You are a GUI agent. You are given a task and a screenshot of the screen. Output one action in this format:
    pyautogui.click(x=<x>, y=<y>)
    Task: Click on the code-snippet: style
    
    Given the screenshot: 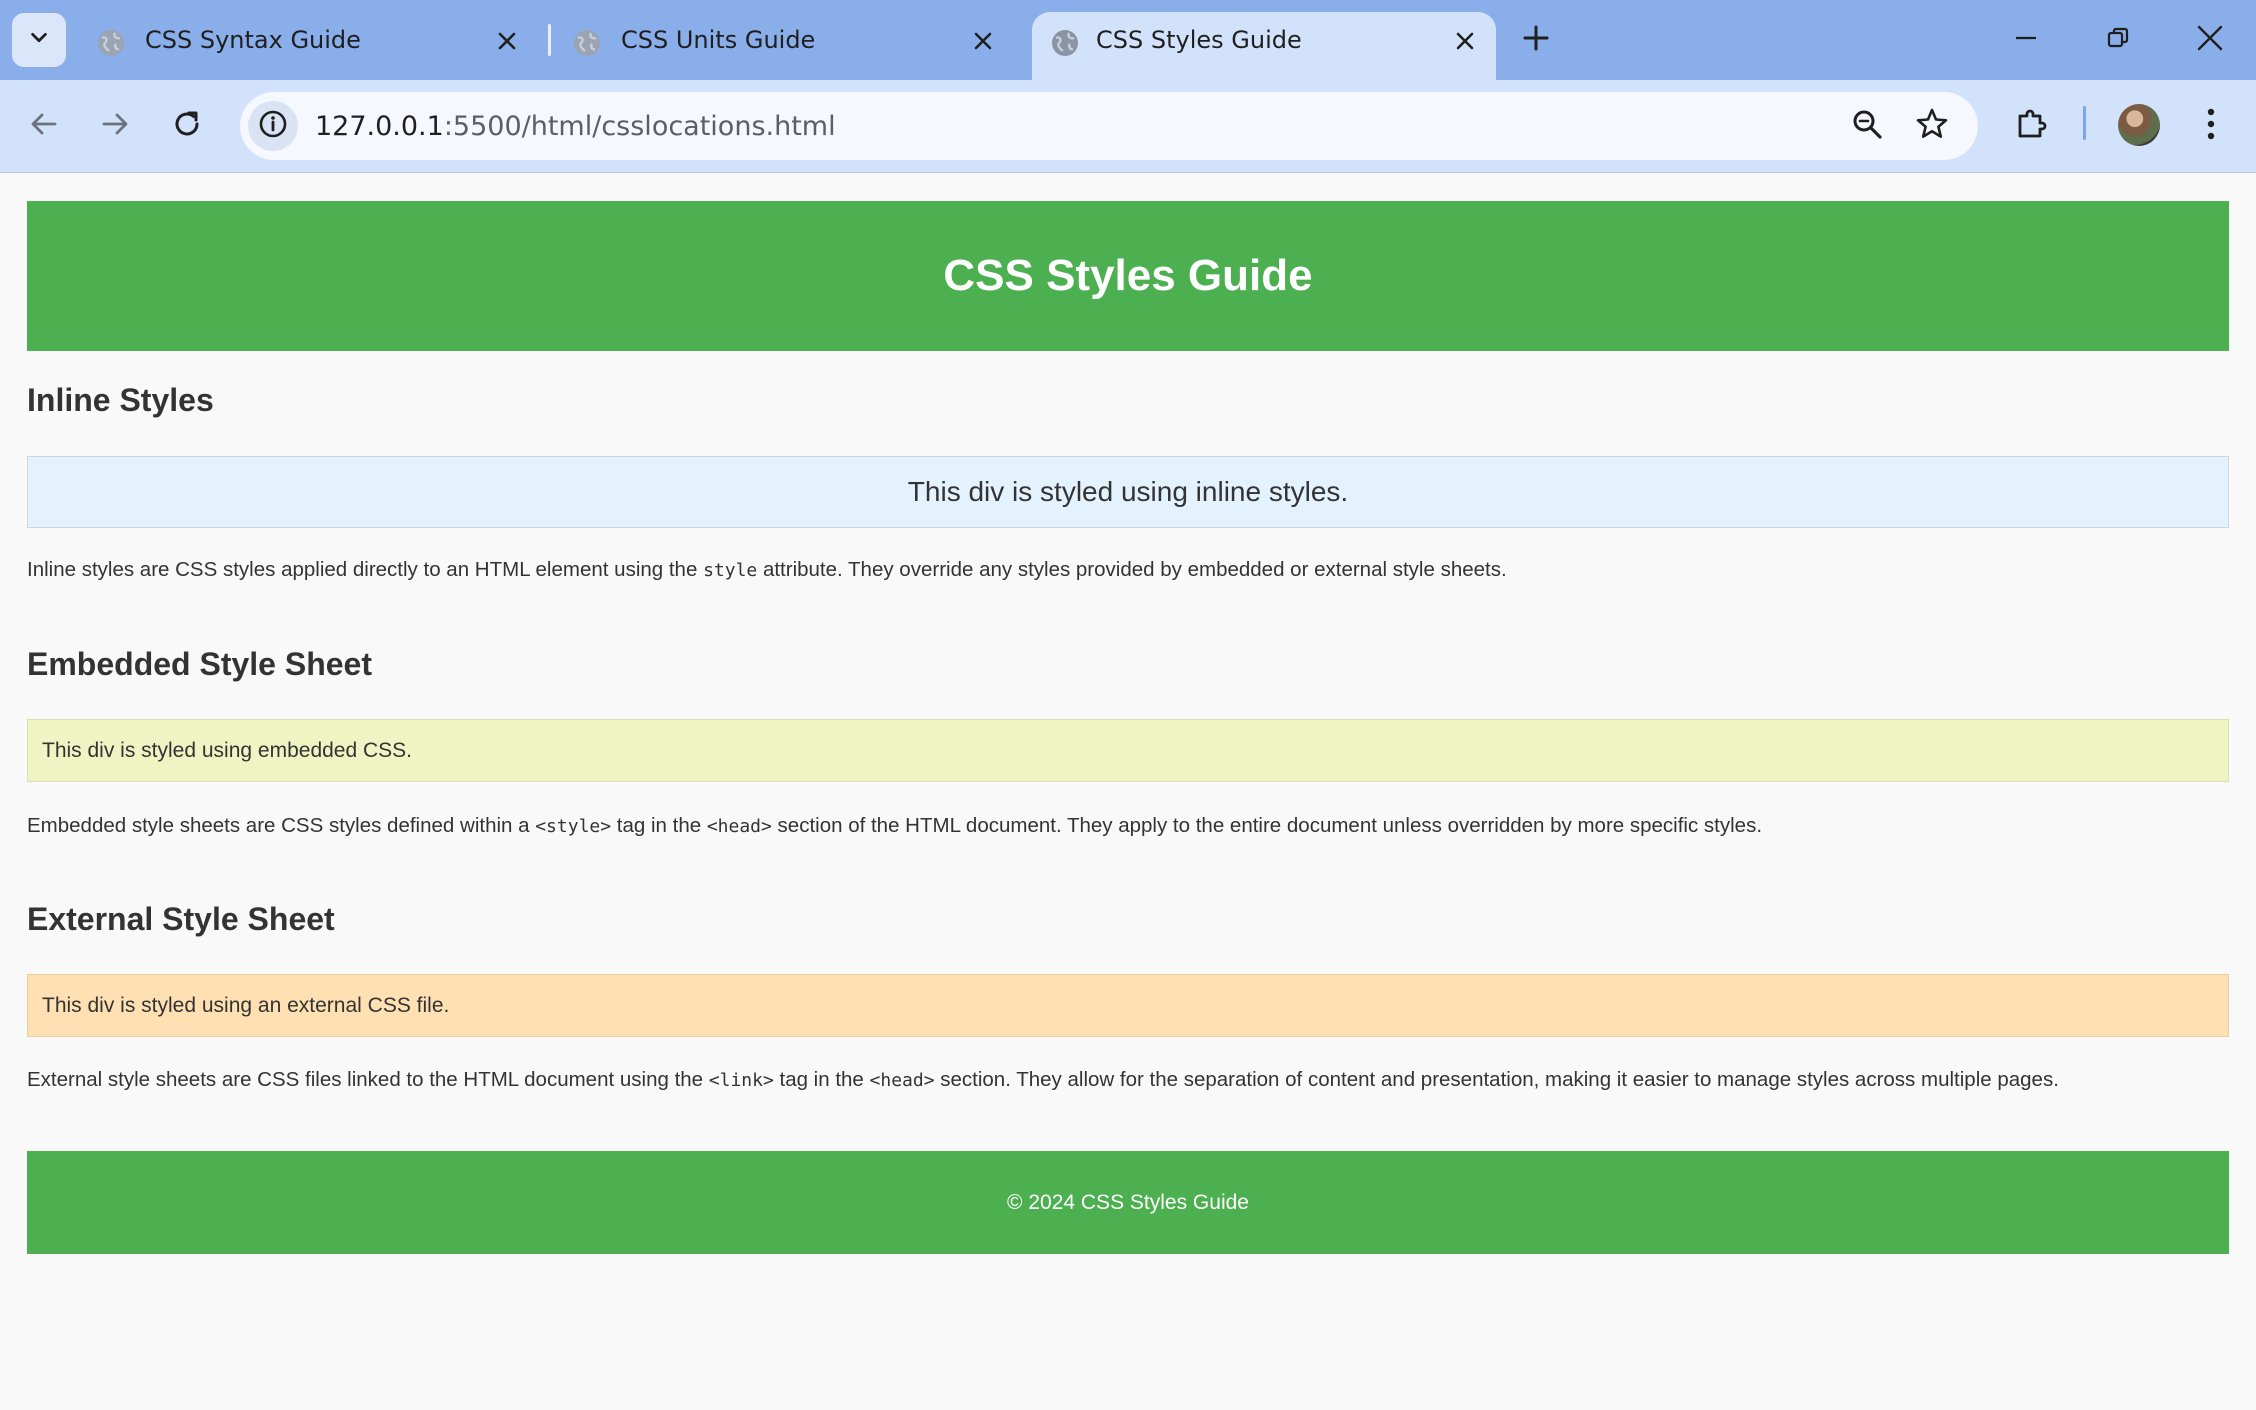 What is the action you would take?
    pyautogui.click(x=730, y=570)
    